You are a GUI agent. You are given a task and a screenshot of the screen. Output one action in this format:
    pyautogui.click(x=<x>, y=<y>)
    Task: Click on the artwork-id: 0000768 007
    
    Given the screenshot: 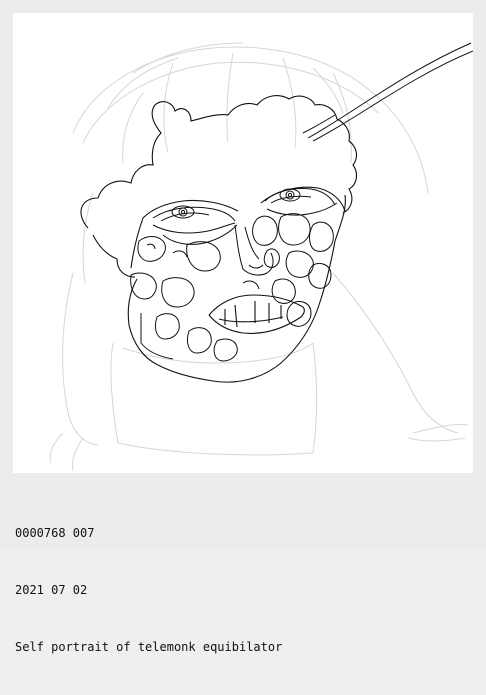 What is the action you would take?
    pyautogui.click(x=55, y=533)
    